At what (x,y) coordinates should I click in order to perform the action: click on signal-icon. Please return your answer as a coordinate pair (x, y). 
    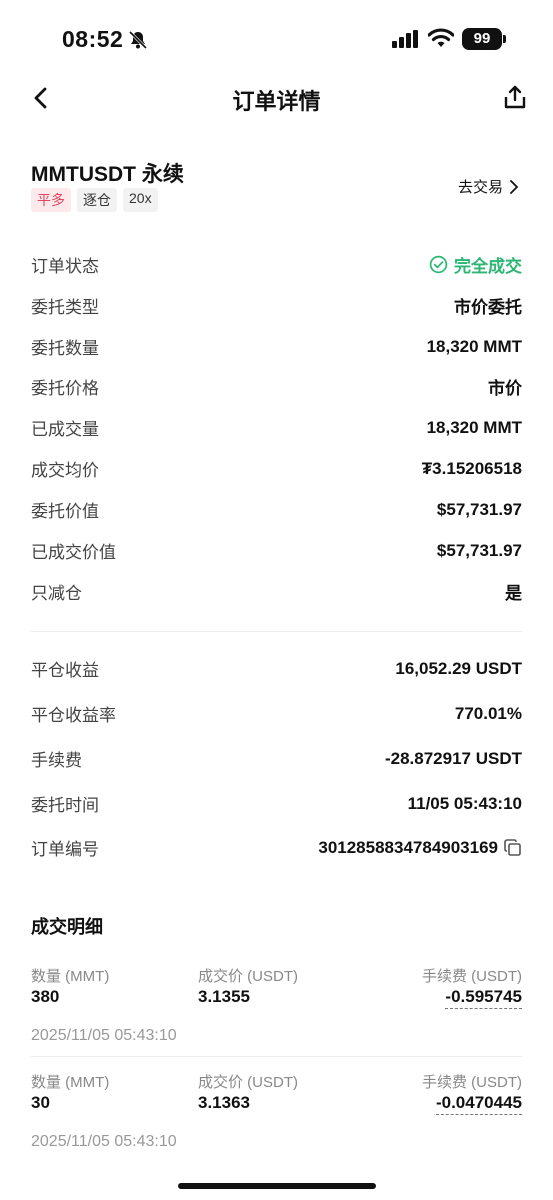
    Looking at the image, I should click on (405, 39).